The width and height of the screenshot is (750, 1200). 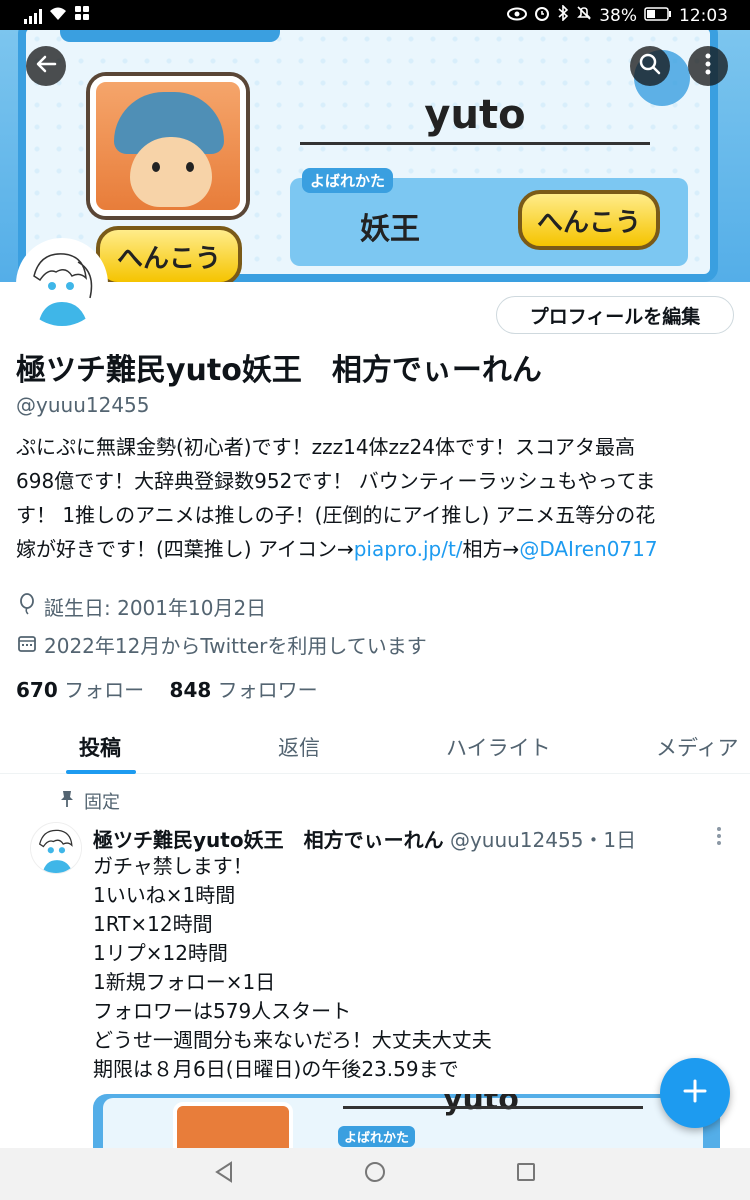 What do you see at coordinates (610, 840) in the screenshot?
I see `post-time: ・1日` at bounding box center [610, 840].